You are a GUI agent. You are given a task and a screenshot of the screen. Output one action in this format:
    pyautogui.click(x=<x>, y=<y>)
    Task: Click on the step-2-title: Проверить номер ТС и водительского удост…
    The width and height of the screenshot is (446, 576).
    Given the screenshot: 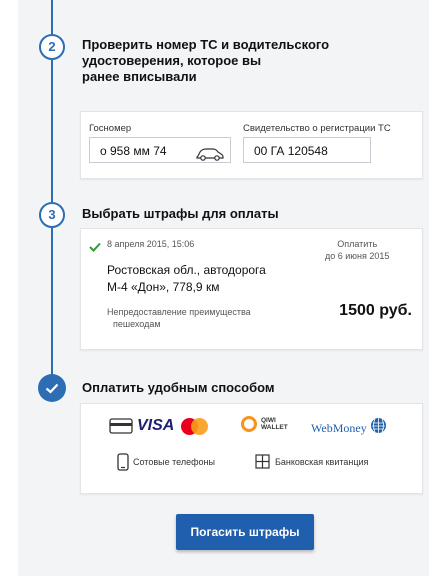 What is the action you would take?
    pyautogui.click(x=205, y=61)
    